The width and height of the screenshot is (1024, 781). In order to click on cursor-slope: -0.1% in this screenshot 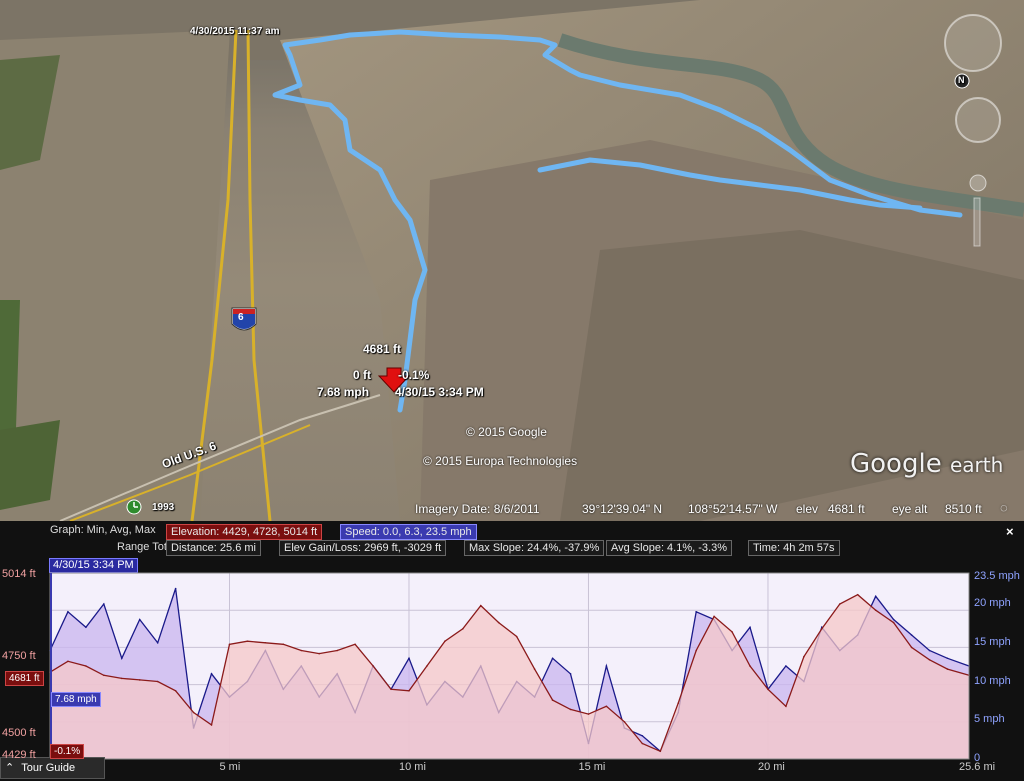, I will do `click(414, 375)`.